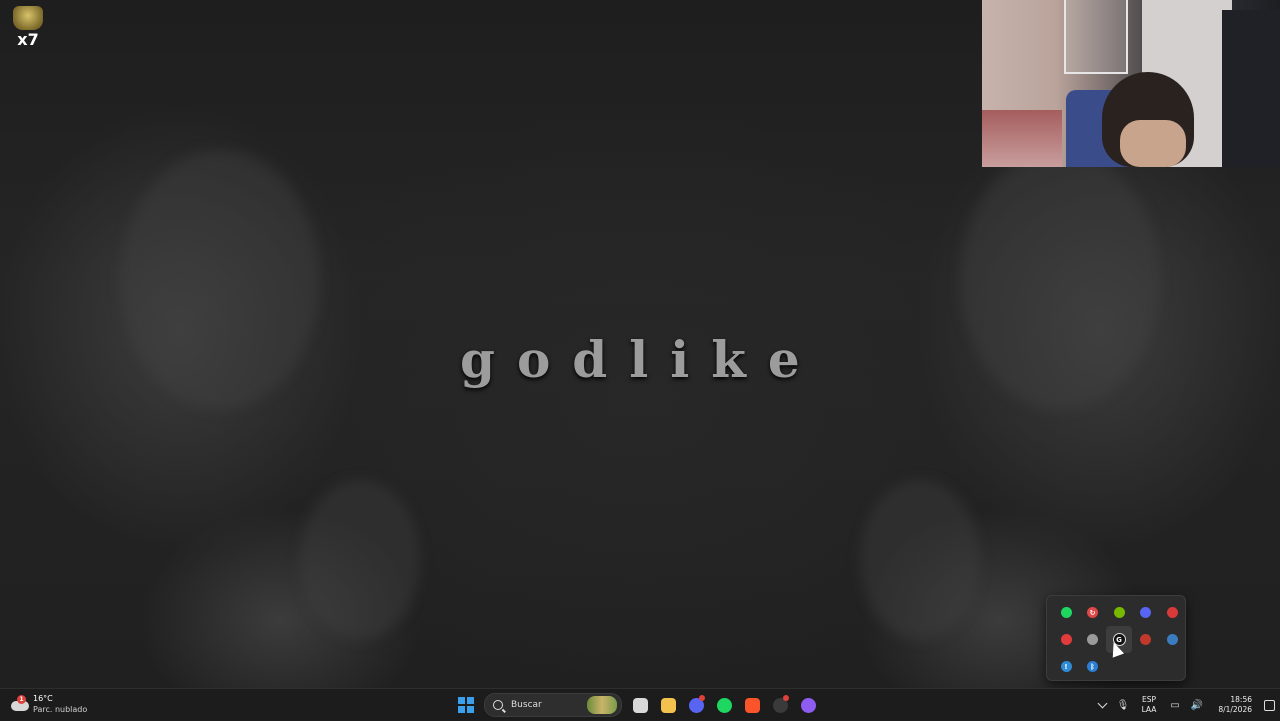  I want to click on circle-app-icon, so click(808, 705).